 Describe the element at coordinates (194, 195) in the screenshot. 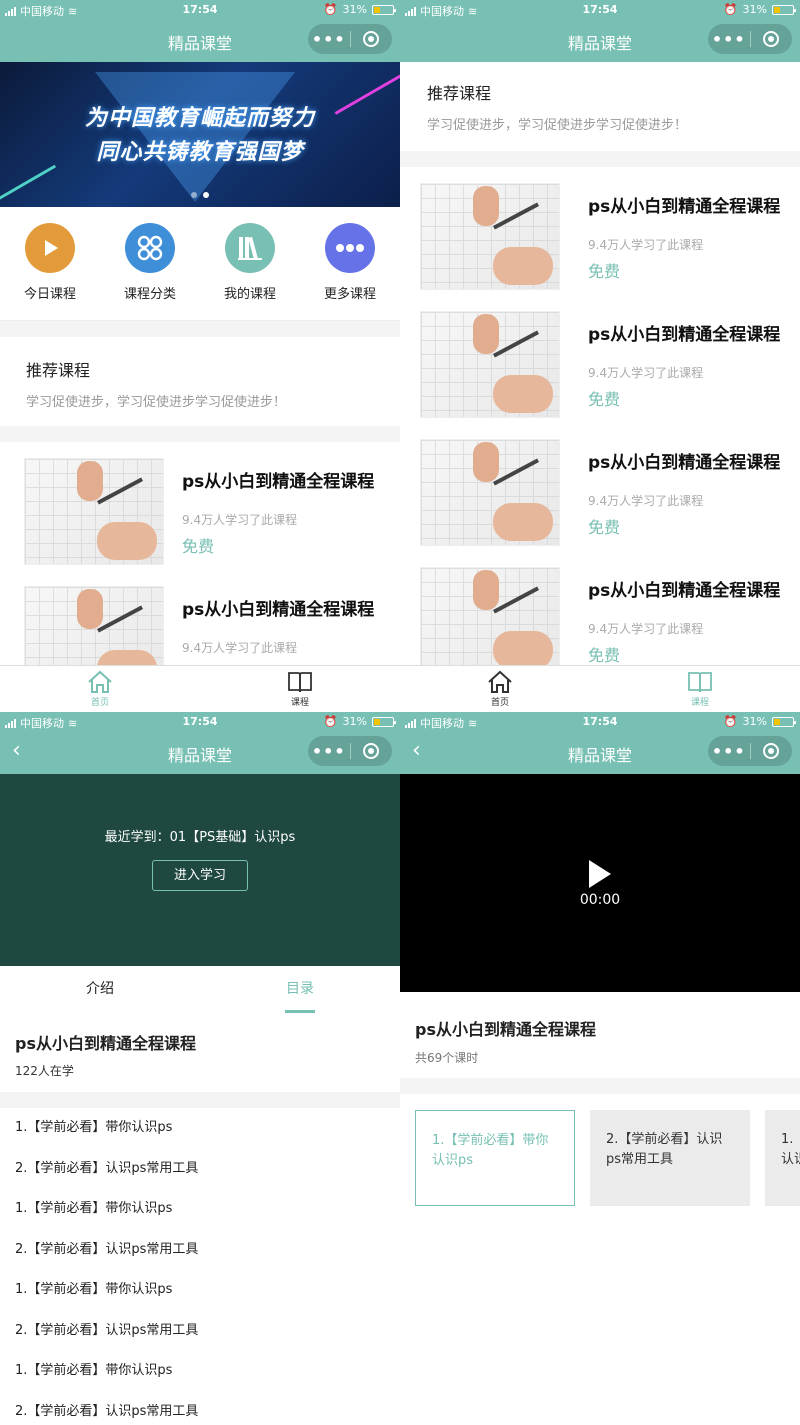

I see `carousel-dot` at that location.